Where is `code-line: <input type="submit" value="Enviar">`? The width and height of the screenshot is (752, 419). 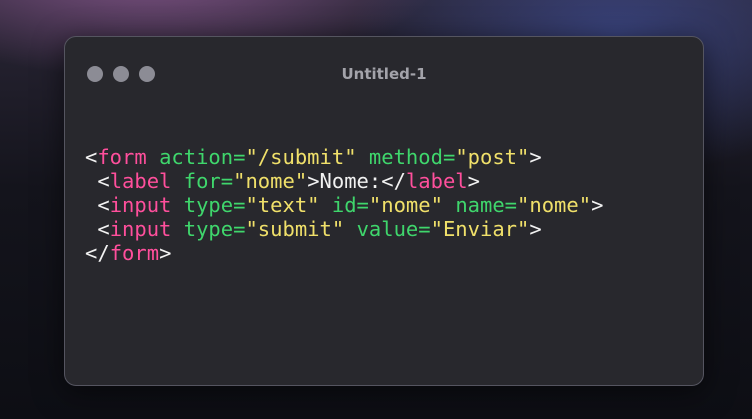
code-line: <input type="submit" value="Enviar"> is located at coordinates (344, 229).